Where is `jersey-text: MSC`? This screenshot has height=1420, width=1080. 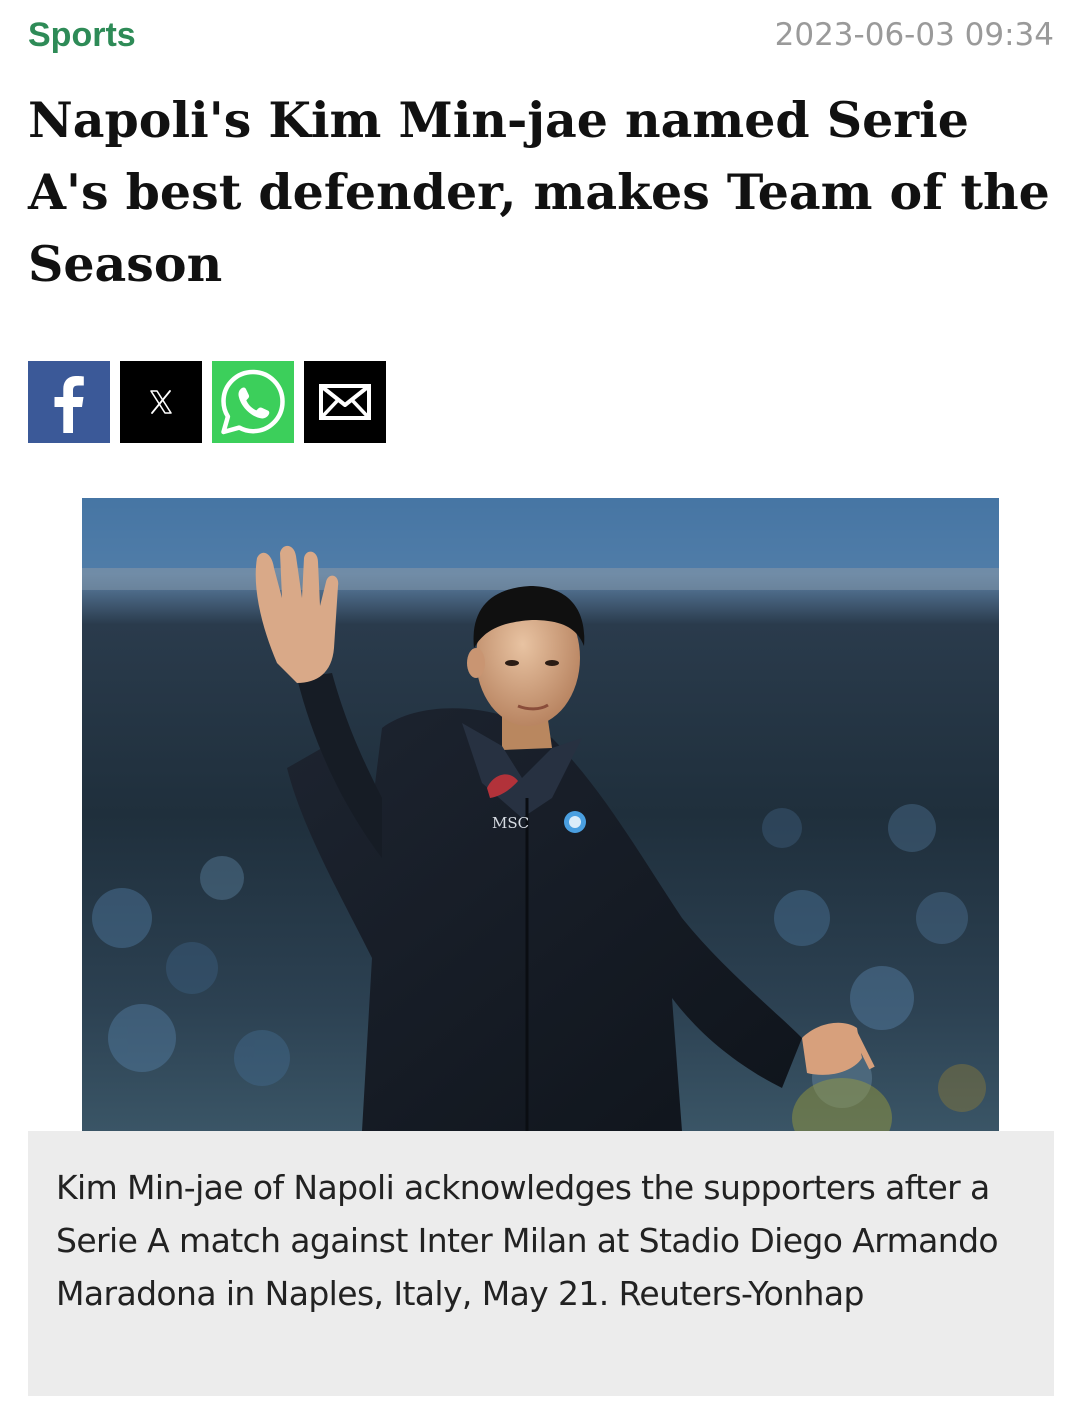 jersey-text: MSC is located at coordinates (510, 823).